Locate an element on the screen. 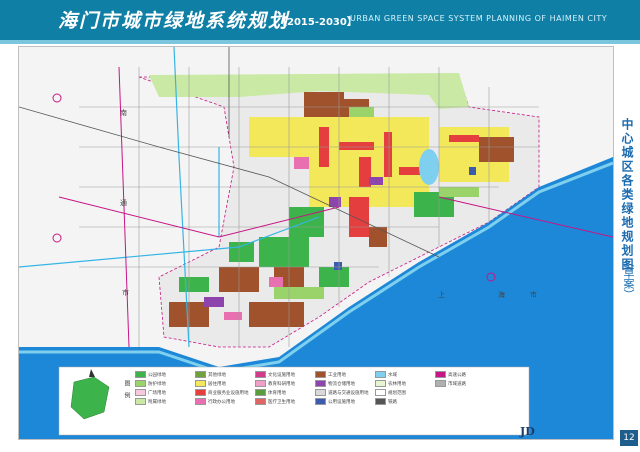 The image size is (640, 452). legend-item: 体育用地 is located at coordinates (270, 392).